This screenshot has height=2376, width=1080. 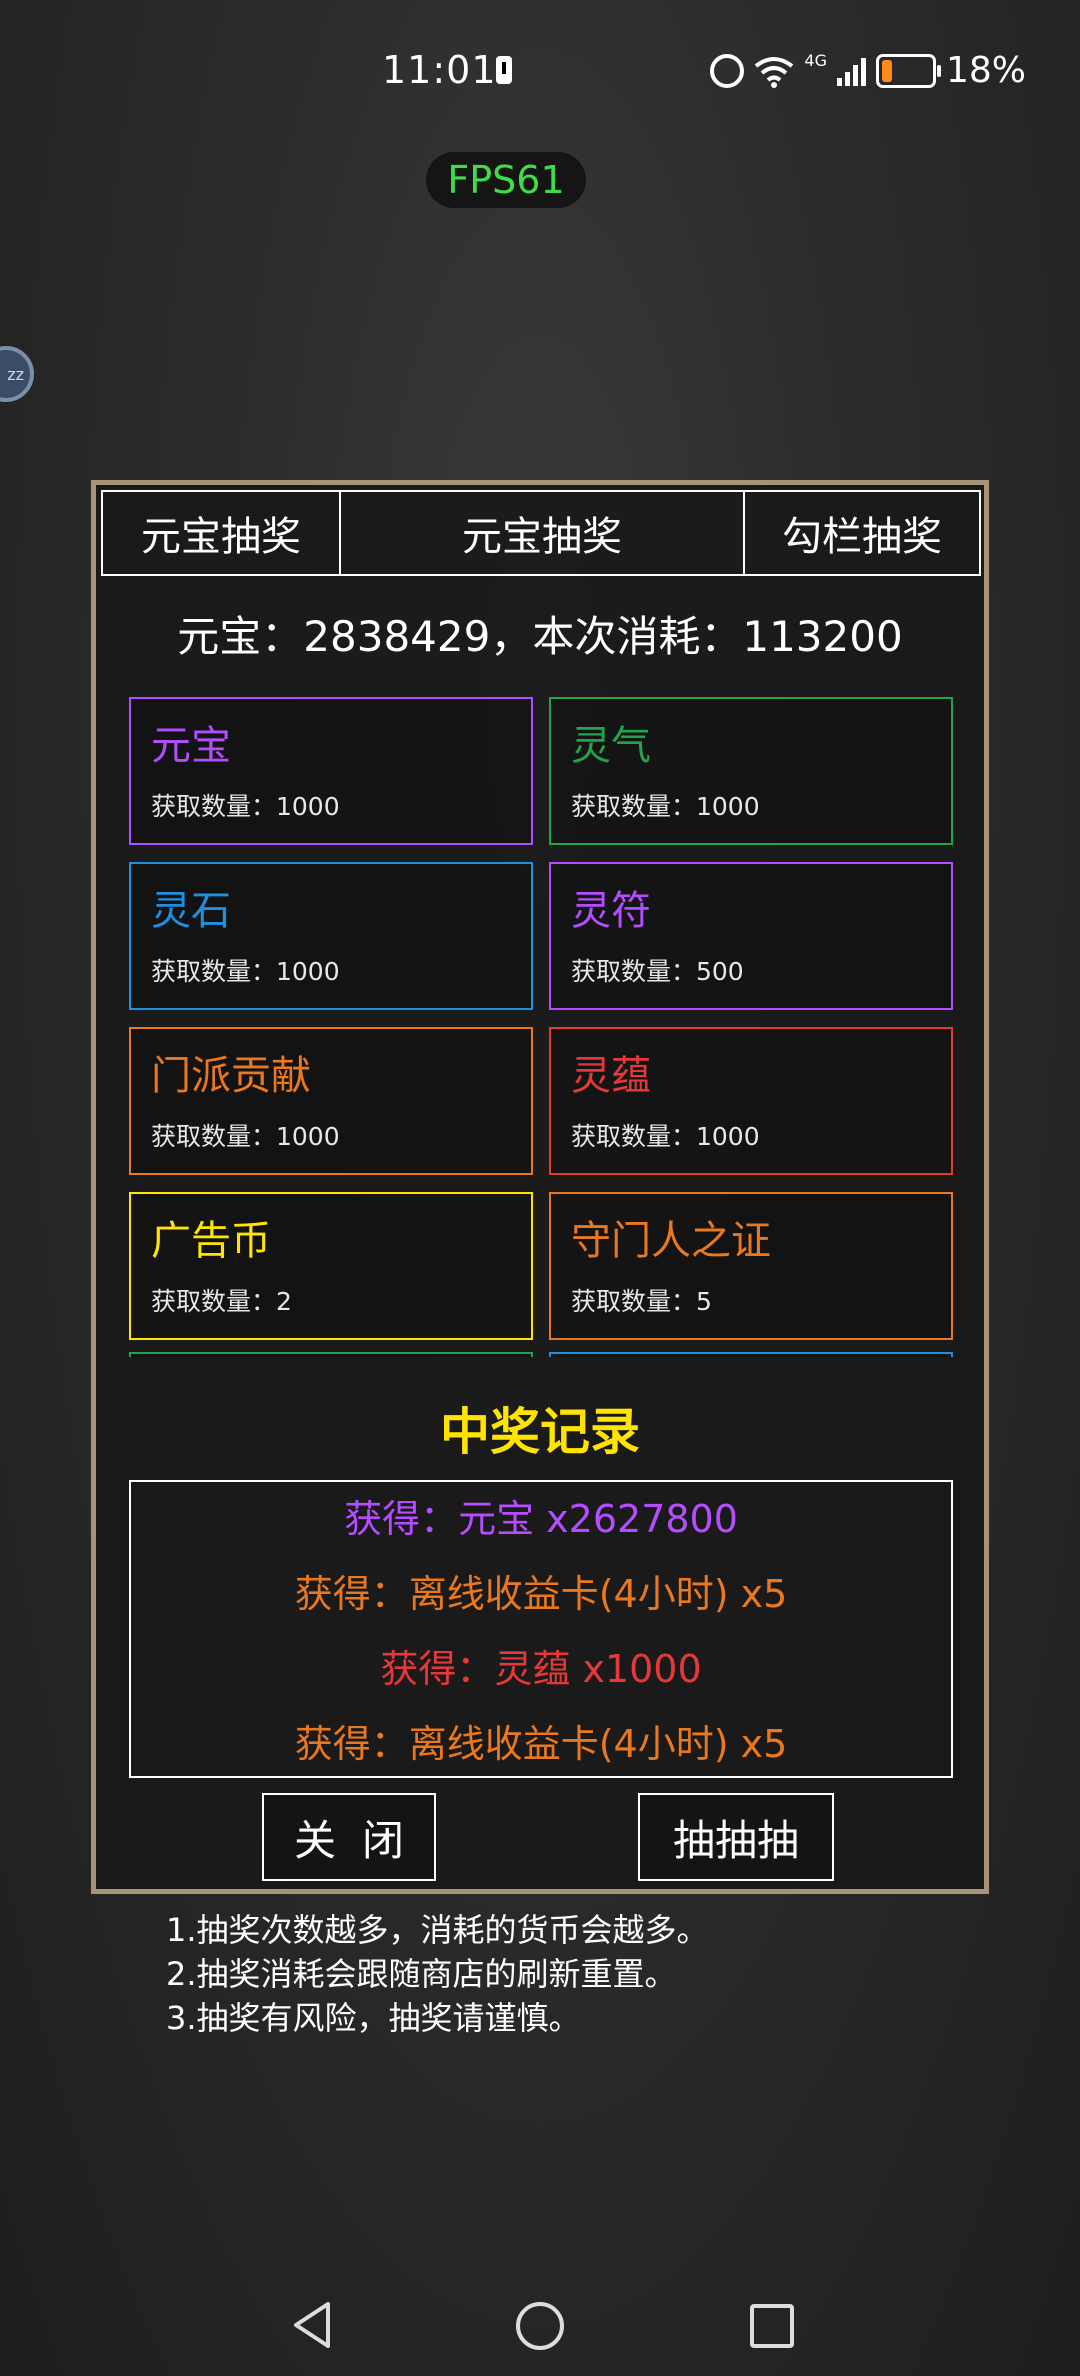 What do you see at coordinates (373, 2018) in the screenshot?
I see `note-line: 3.抽奖有风险，抽奖请谨慎。` at bounding box center [373, 2018].